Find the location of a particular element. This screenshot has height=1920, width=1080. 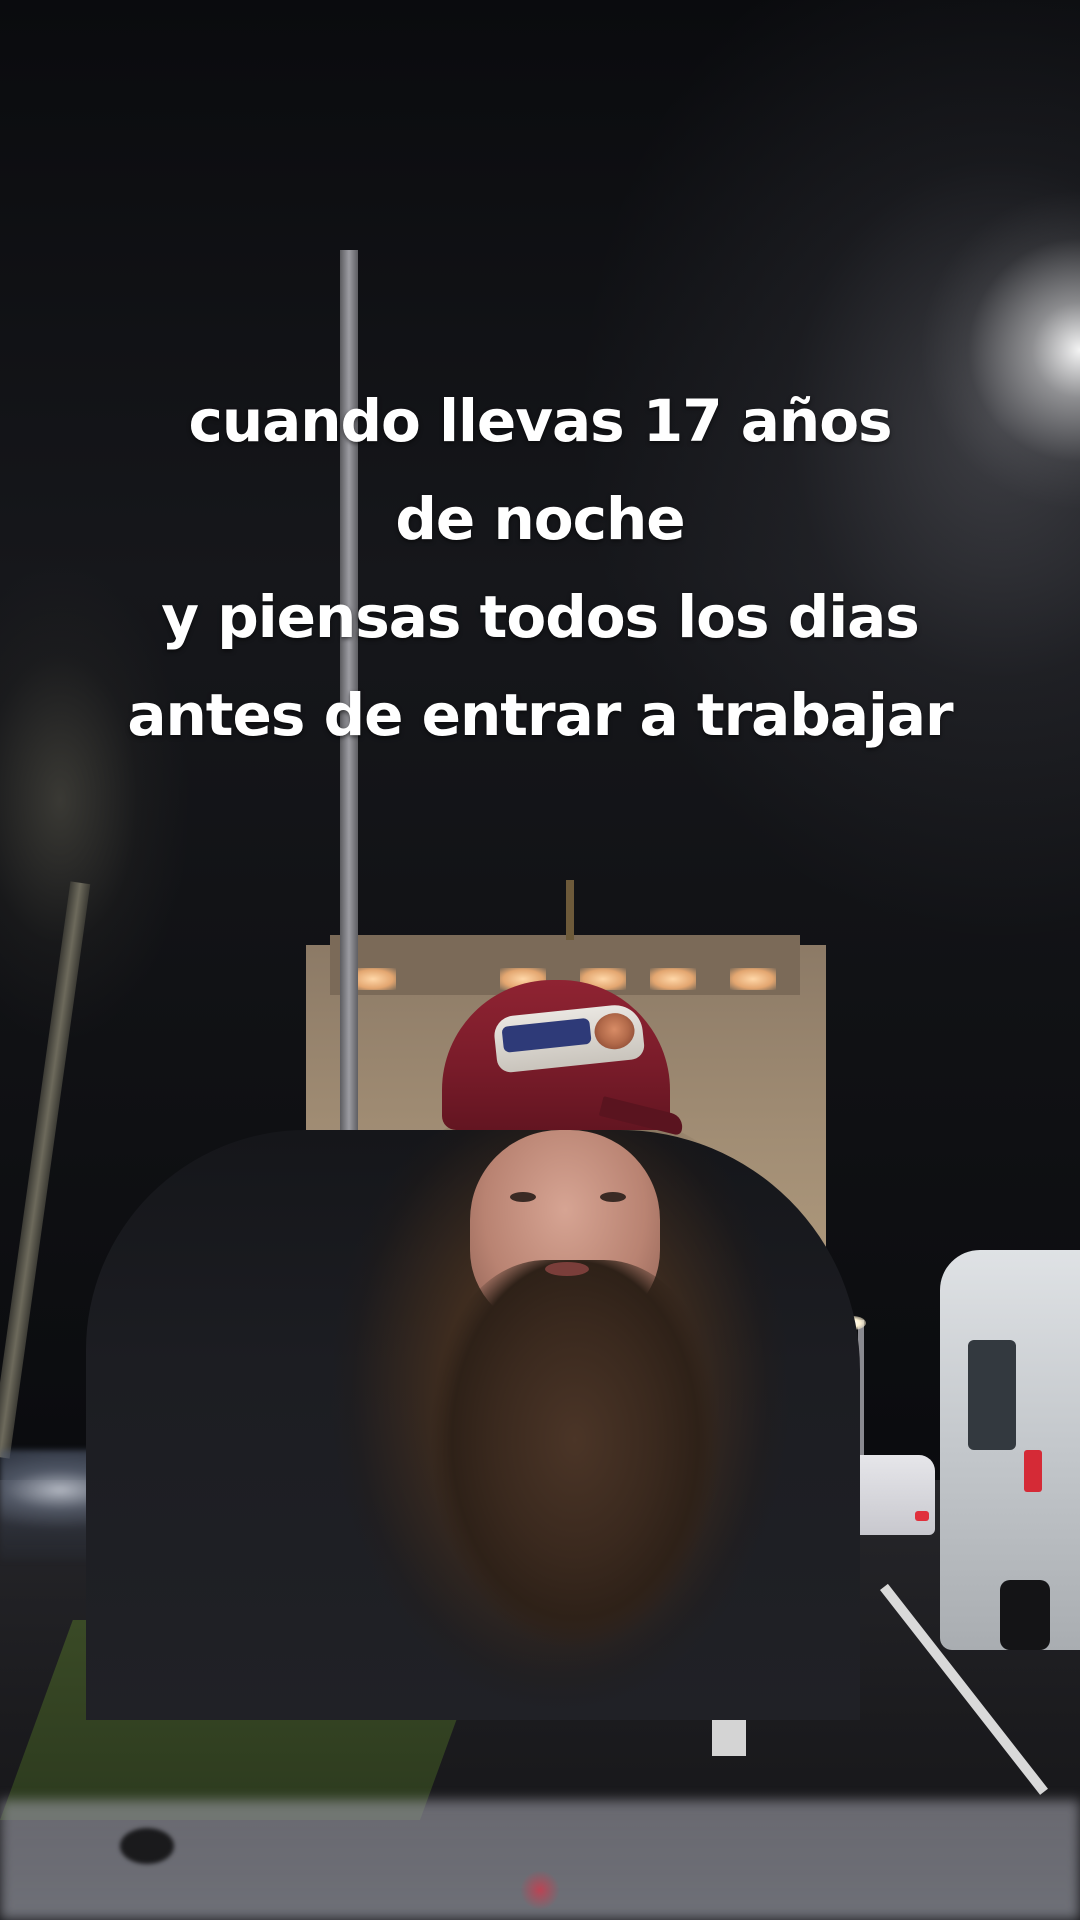

tail-light is located at coordinates (922, 1516).